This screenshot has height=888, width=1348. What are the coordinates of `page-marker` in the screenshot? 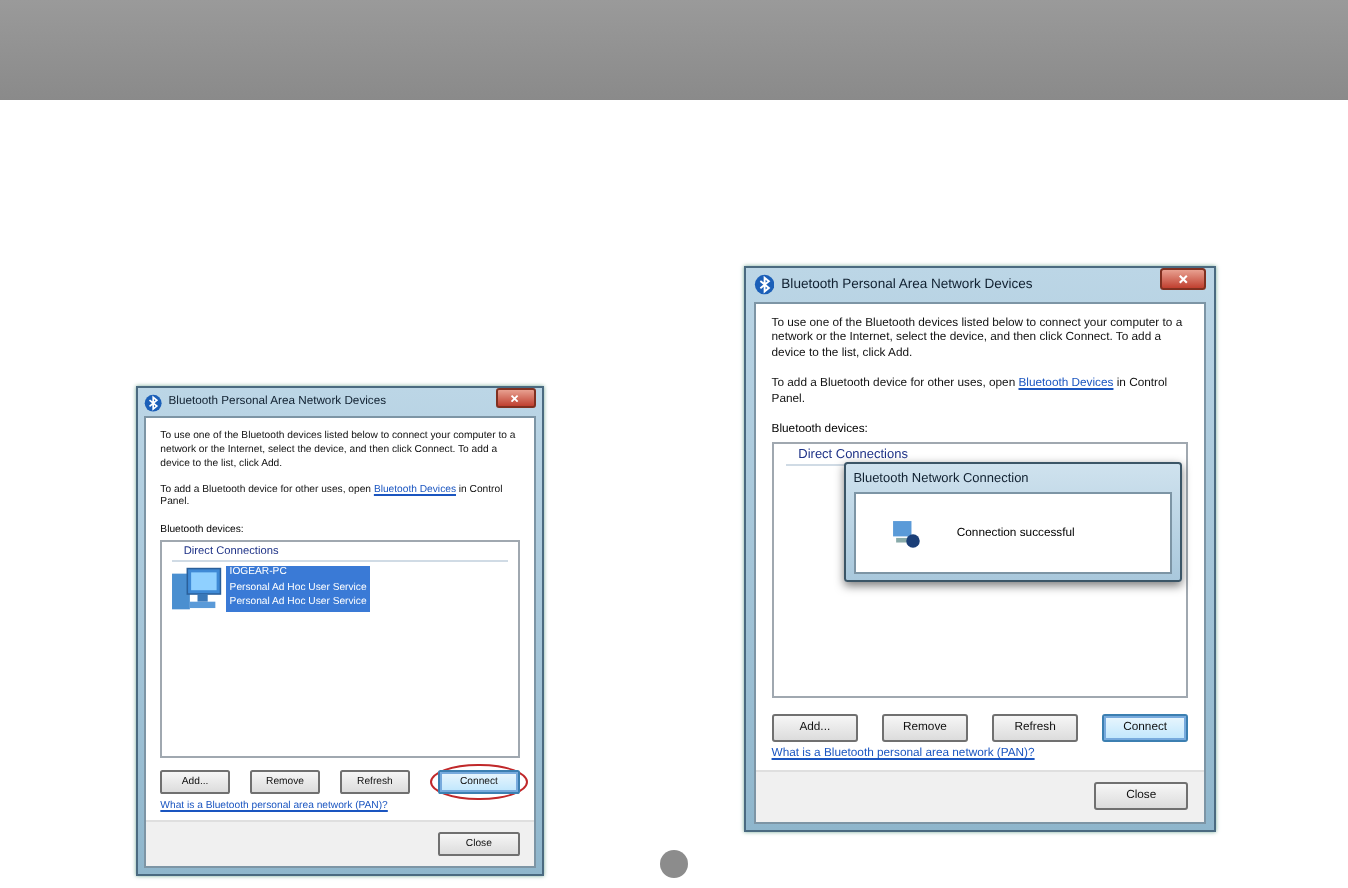 It's located at (674, 864).